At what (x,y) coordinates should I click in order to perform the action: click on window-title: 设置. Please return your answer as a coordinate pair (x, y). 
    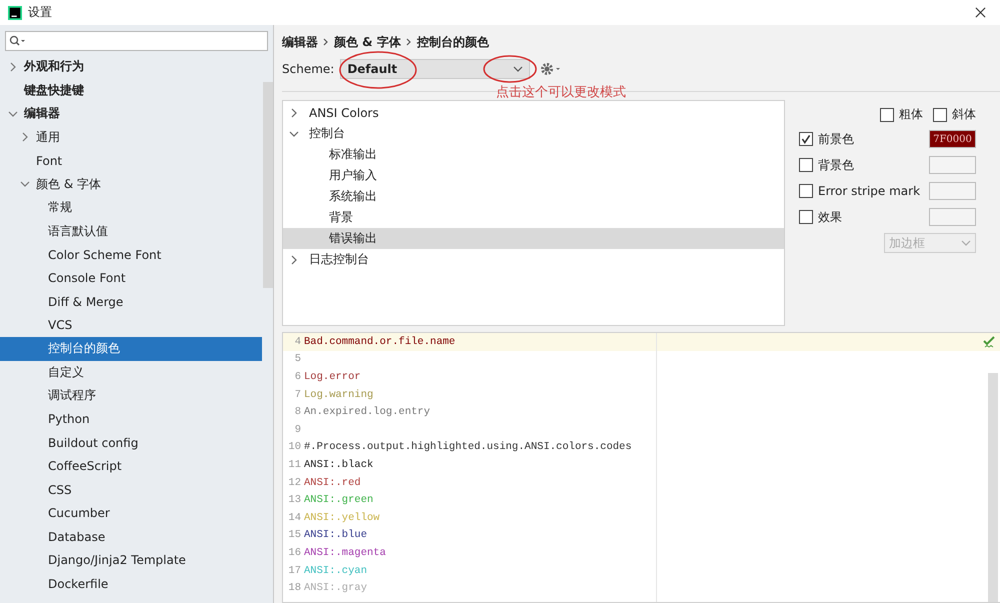
    Looking at the image, I should click on (40, 12).